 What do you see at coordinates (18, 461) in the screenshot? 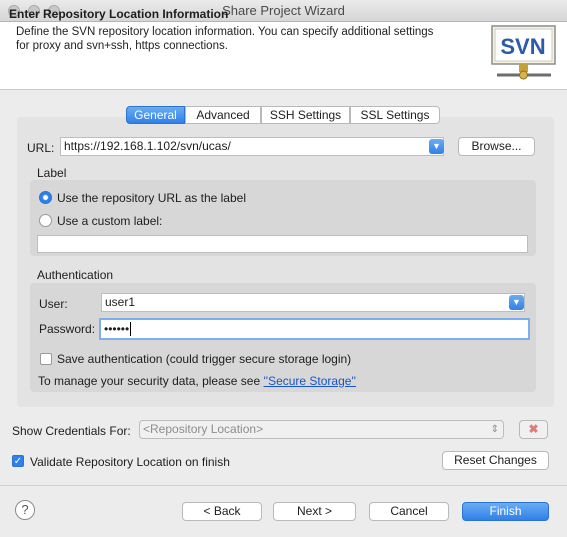
I see `validate-checkbox: ✓` at bounding box center [18, 461].